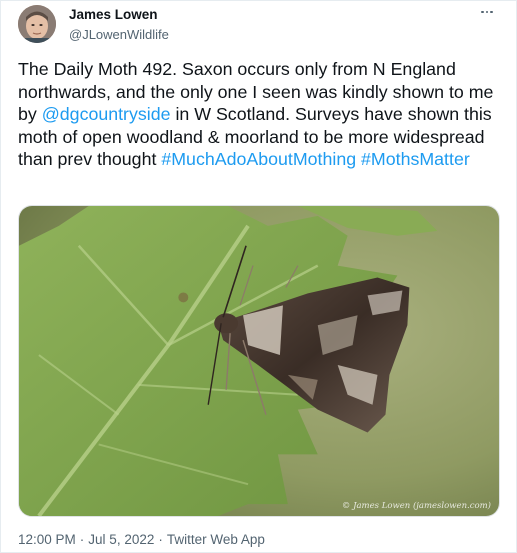  I want to click on tweet-meta: 12:00 PM · Jul 5, 2022 · Twitter Web App, so click(141, 540).